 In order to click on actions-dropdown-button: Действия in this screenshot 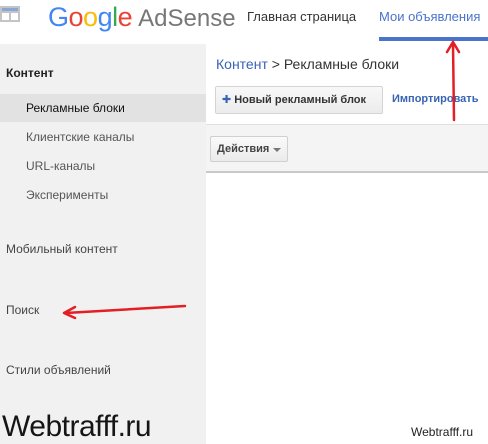, I will do `click(249, 149)`.